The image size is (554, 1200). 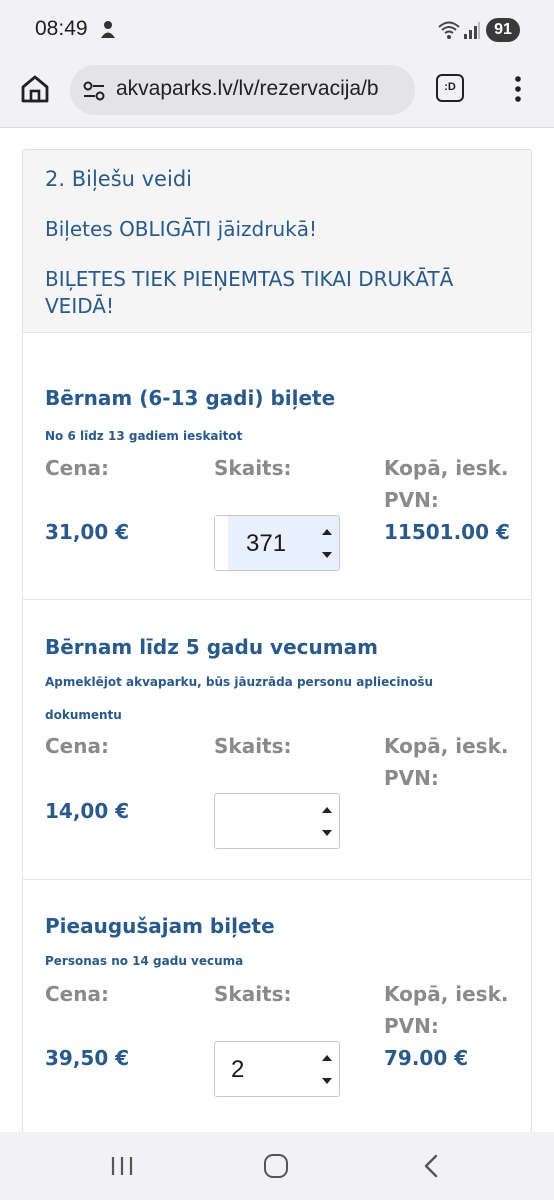 I want to click on site-settings-icon, so click(x=94, y=91).